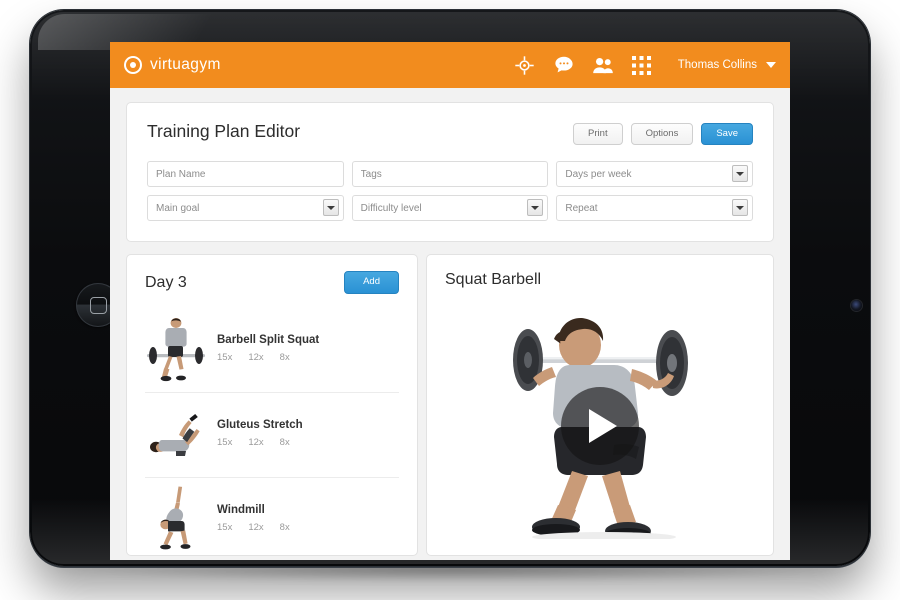 Image resolution: width=900 pixels, height=600 pixels. I want to click on exercise-info: Barbell Split Squat 15x 12x 8x, so click(268, 347).